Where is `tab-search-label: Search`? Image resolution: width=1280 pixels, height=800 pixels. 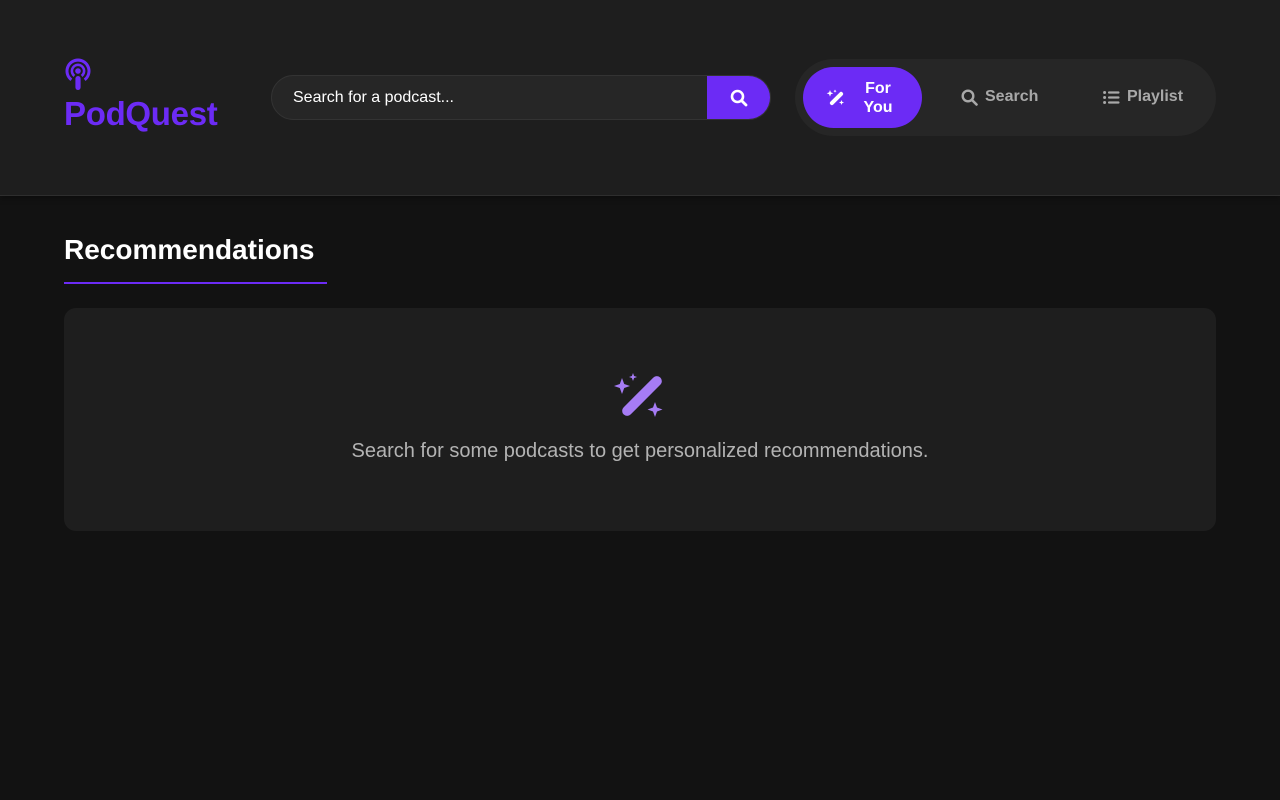
tab-search-label: Search is located at coordinates (1012, 96).